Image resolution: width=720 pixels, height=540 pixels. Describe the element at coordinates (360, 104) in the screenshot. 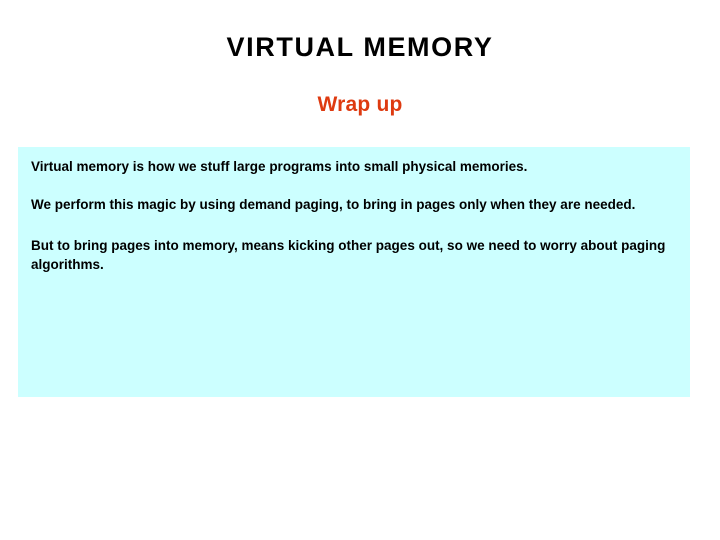

I see `slide-subtitle: Wrap up` at that location.